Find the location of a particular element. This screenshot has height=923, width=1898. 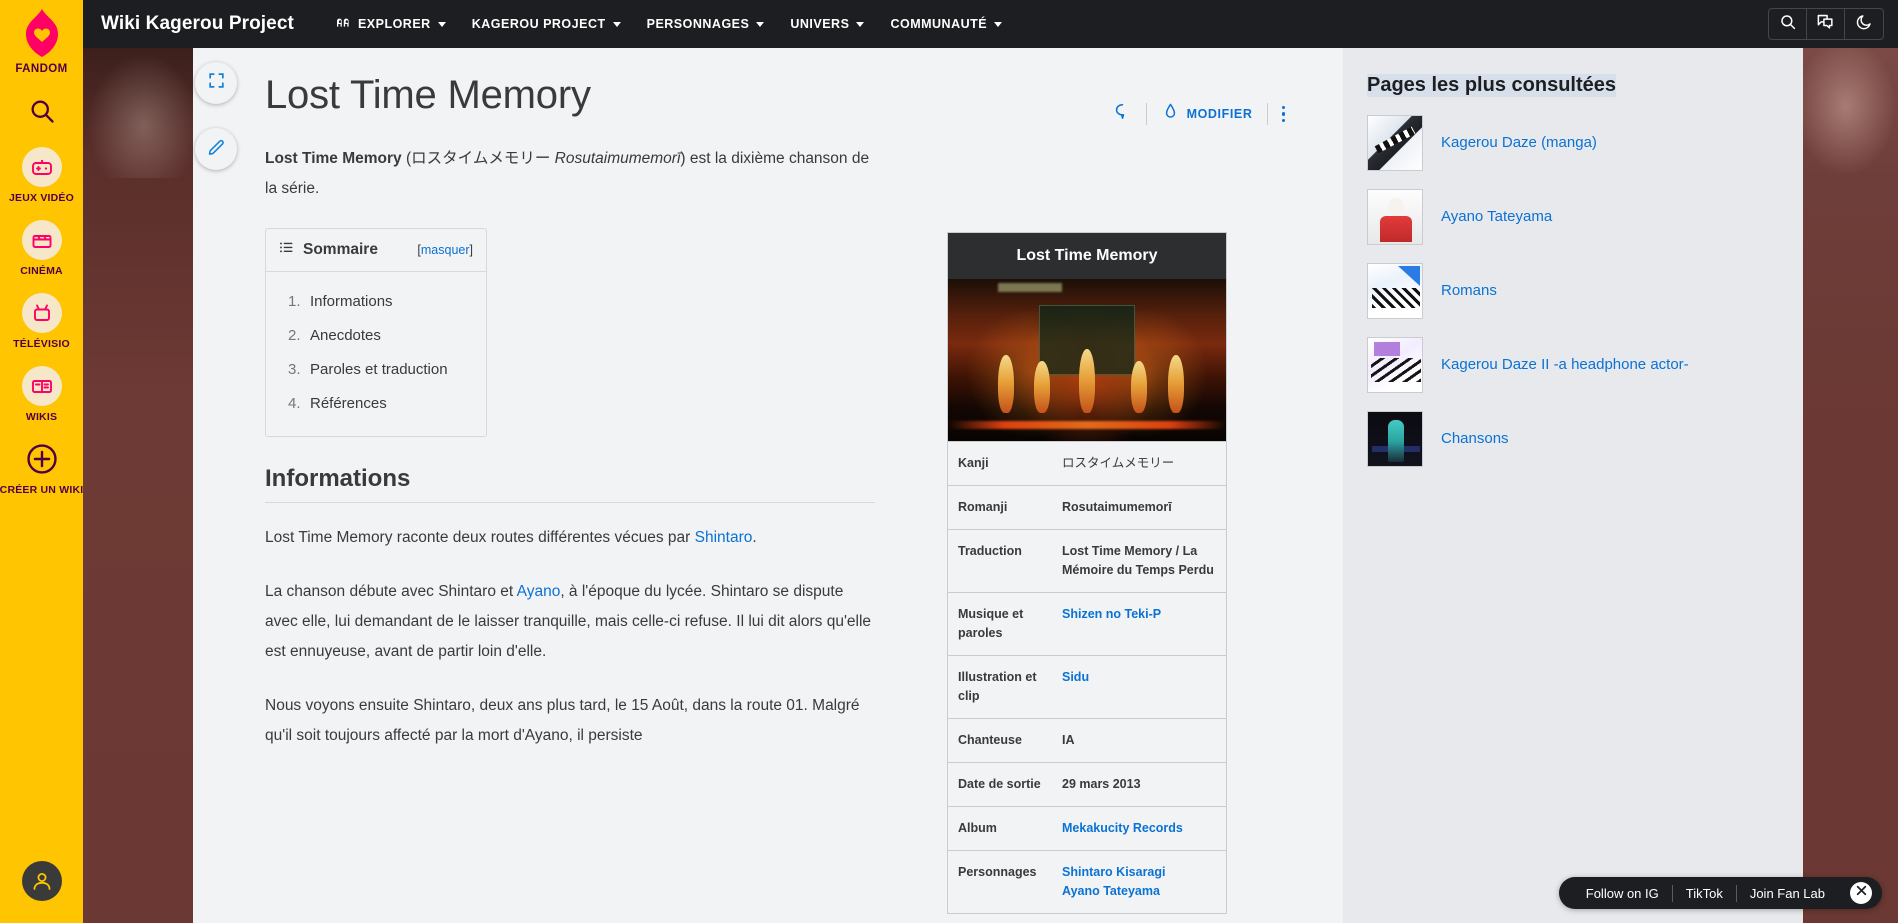

infobox-value: 29 mars 2013 is located at coordinates (1101, 784).